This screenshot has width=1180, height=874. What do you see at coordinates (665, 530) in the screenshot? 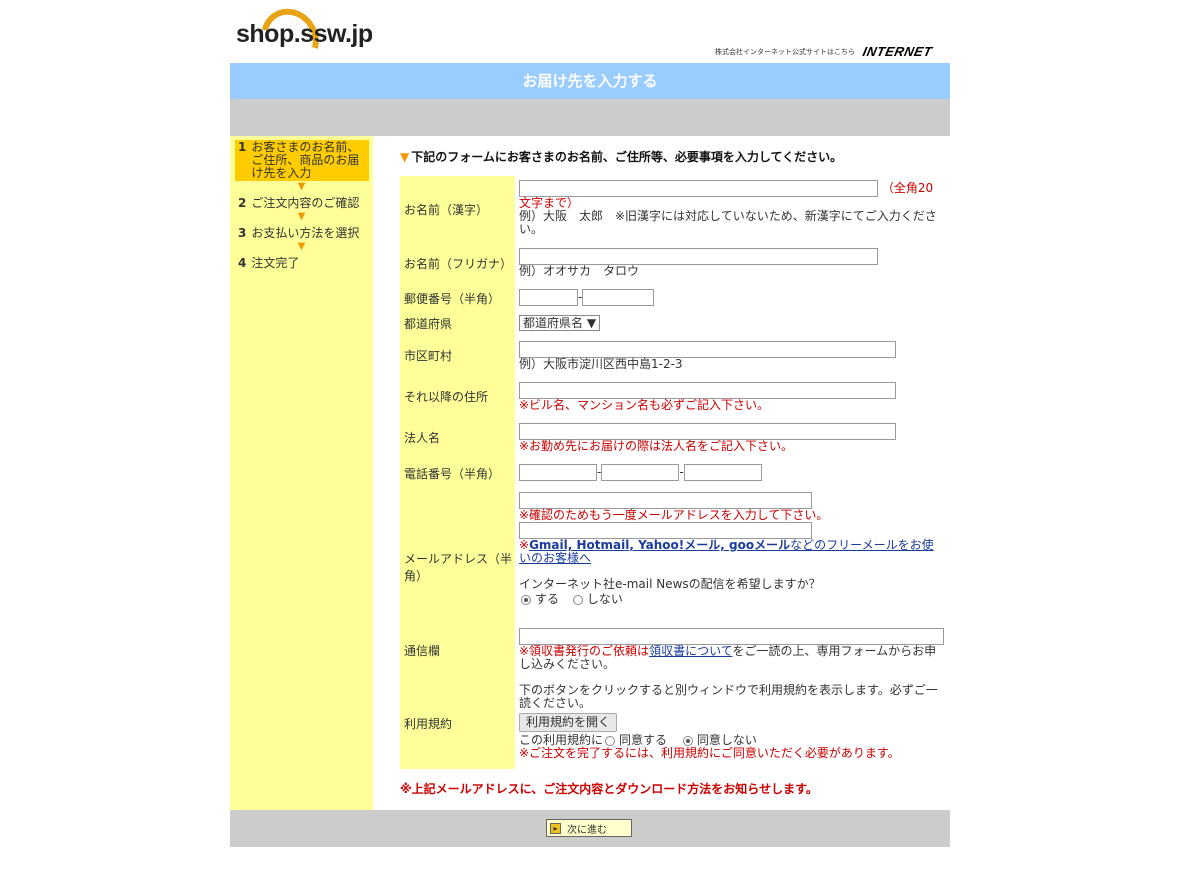
I see `email-confirm-input` at bounding box center [665, 530].